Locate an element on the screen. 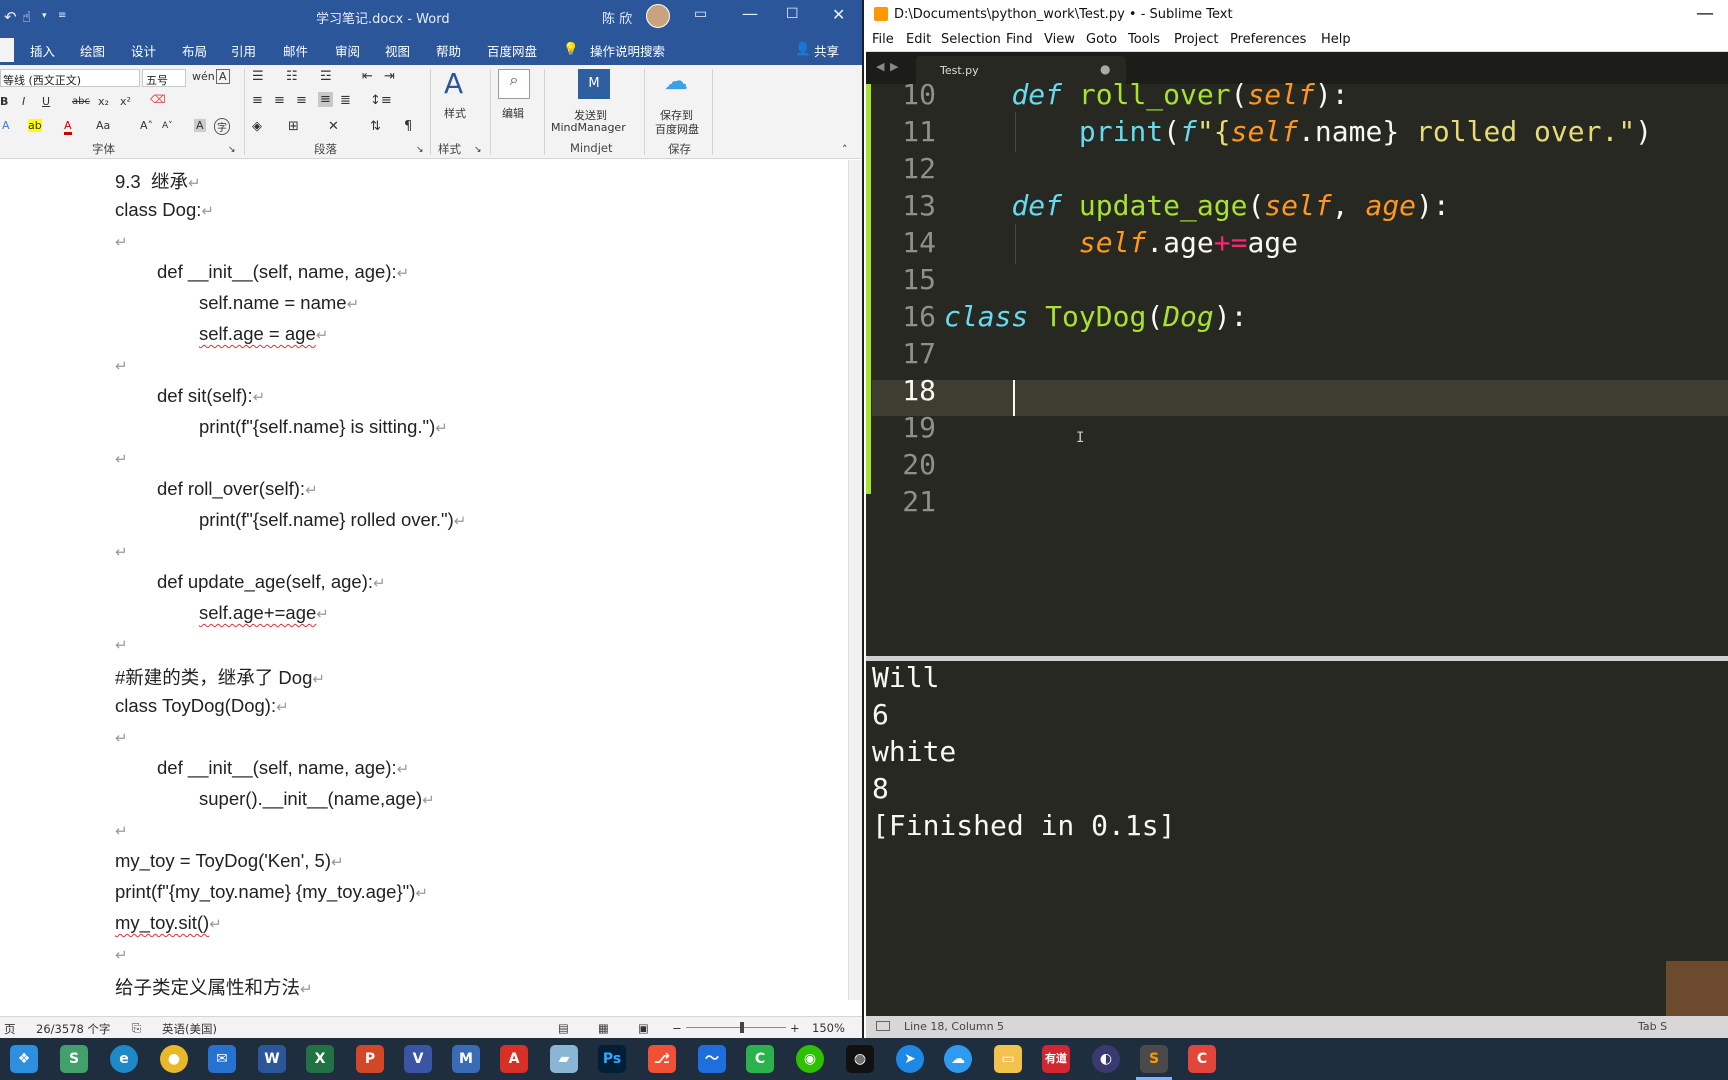  acrobat-icon: A is located at coordinates (514, 1059).